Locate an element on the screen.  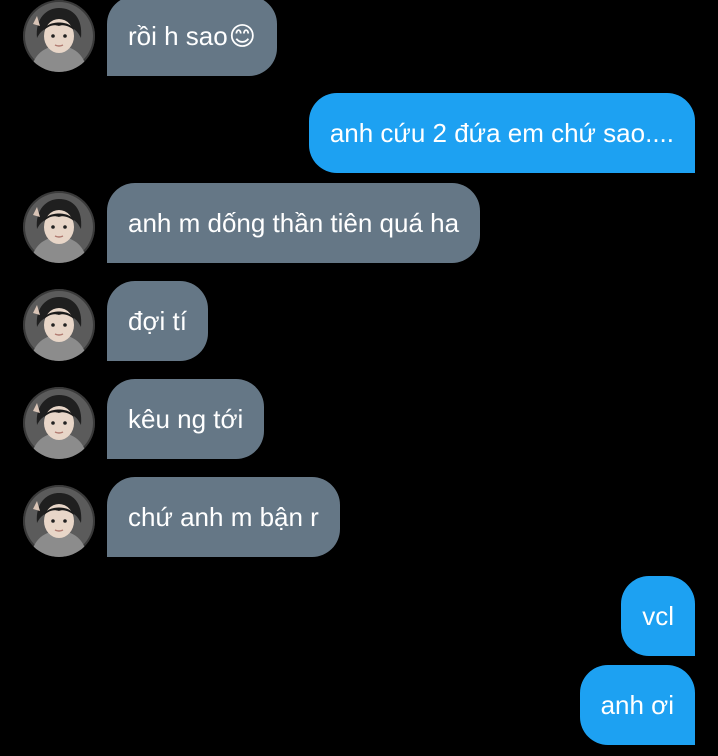
message-row: đợi tí is located at coordinates (359, 321).